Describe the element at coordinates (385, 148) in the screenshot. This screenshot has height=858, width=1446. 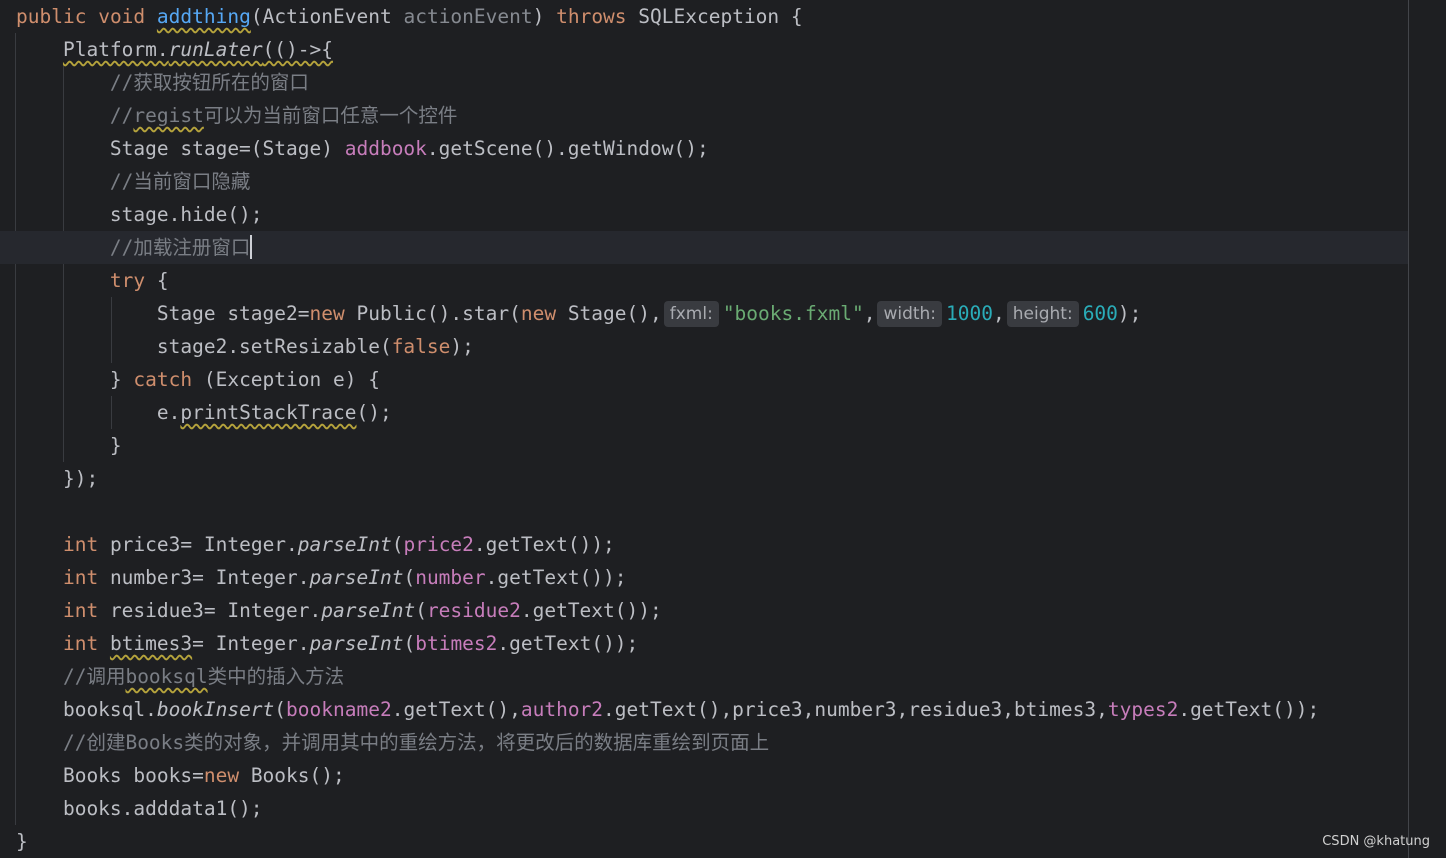
I see `code-token: addbook` at that location.